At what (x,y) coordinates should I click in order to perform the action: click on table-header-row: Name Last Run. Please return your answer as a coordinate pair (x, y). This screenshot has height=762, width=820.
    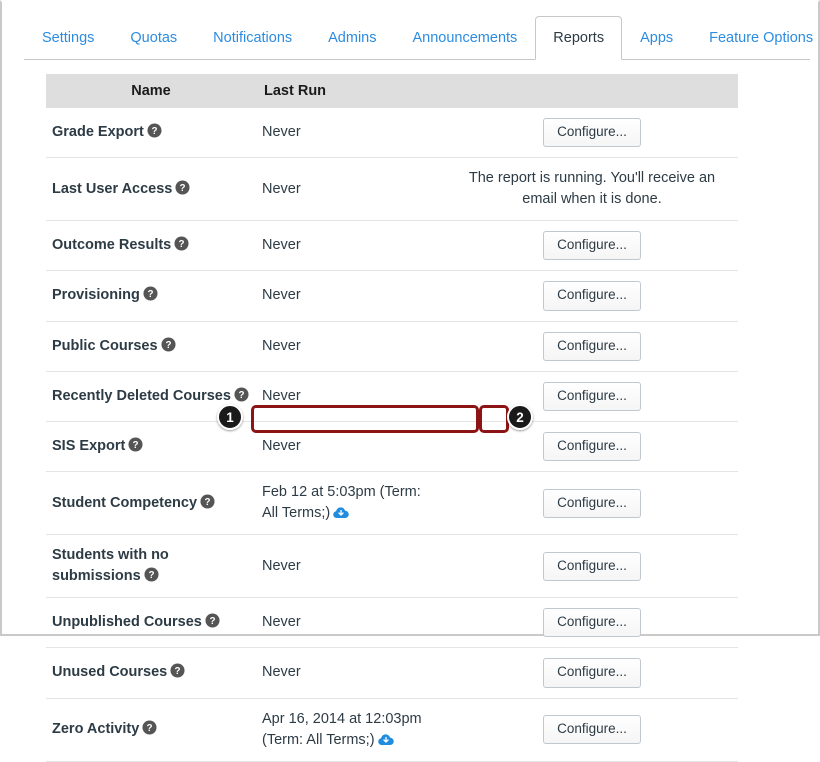
    Looking at the image, I should click on (392, 91).